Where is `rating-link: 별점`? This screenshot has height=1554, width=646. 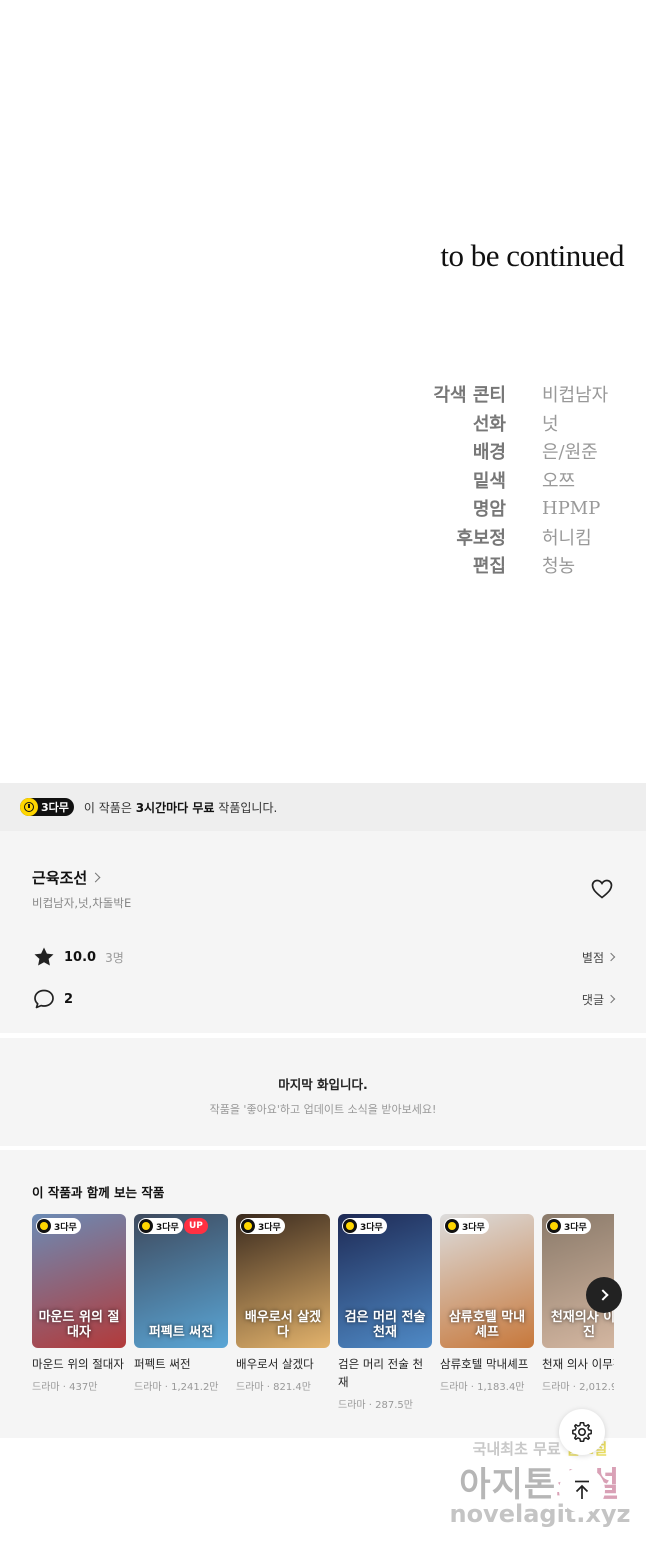 rating-link: 별점 is located at coordinates (598, 957).